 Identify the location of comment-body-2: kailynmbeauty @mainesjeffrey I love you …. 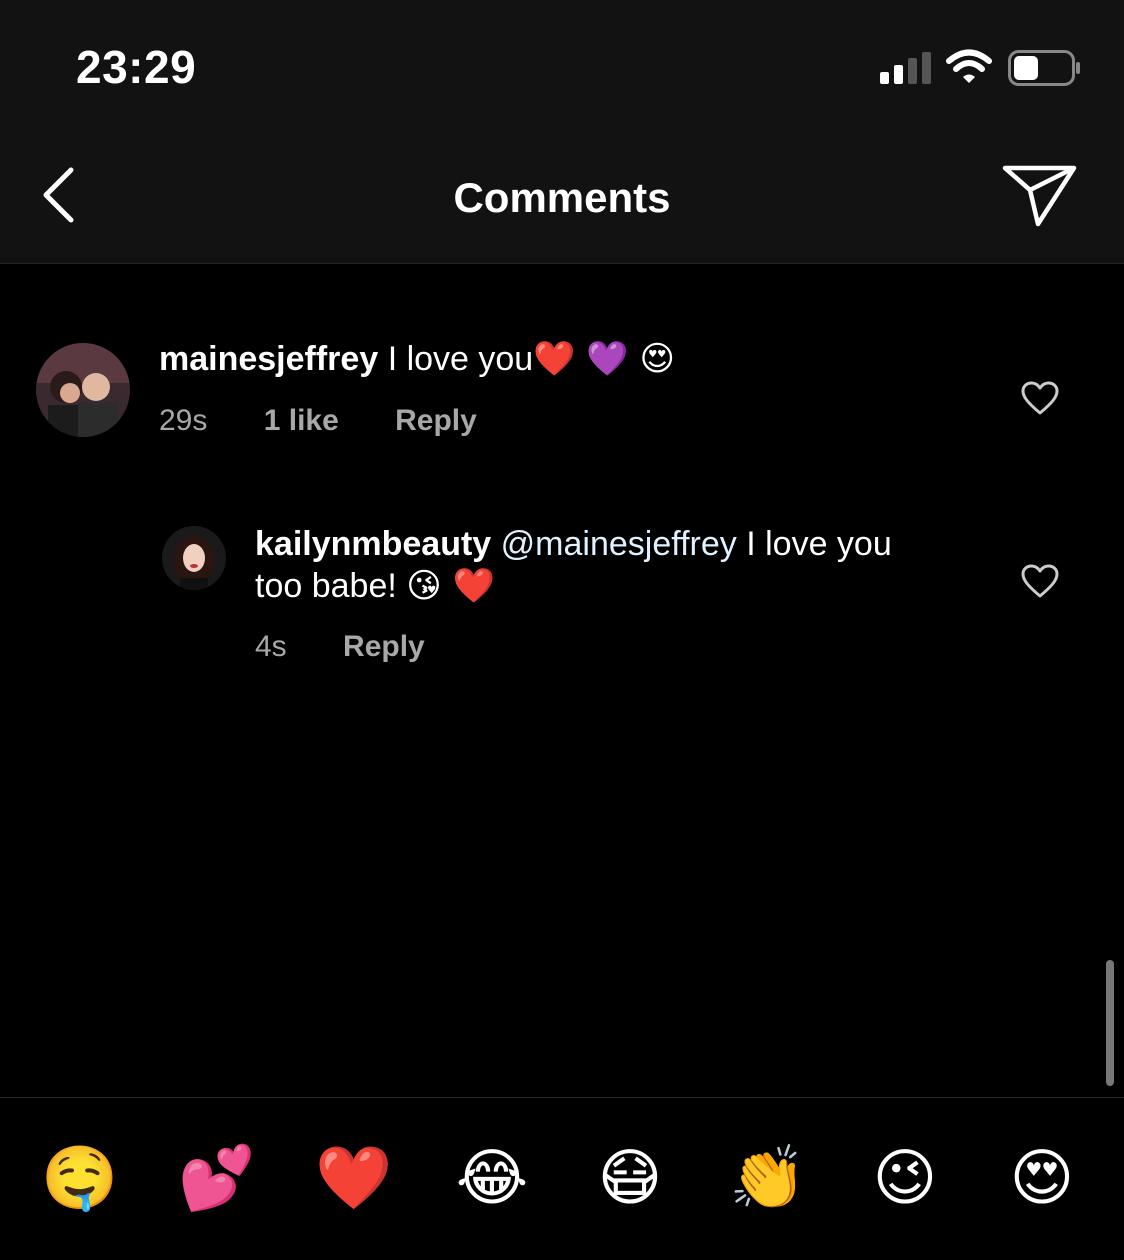
(625, 565).